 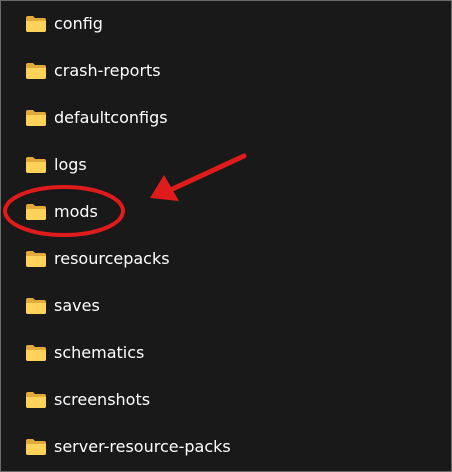 I want to click on folder-item-logs: logs, so click(x=226, y=165).